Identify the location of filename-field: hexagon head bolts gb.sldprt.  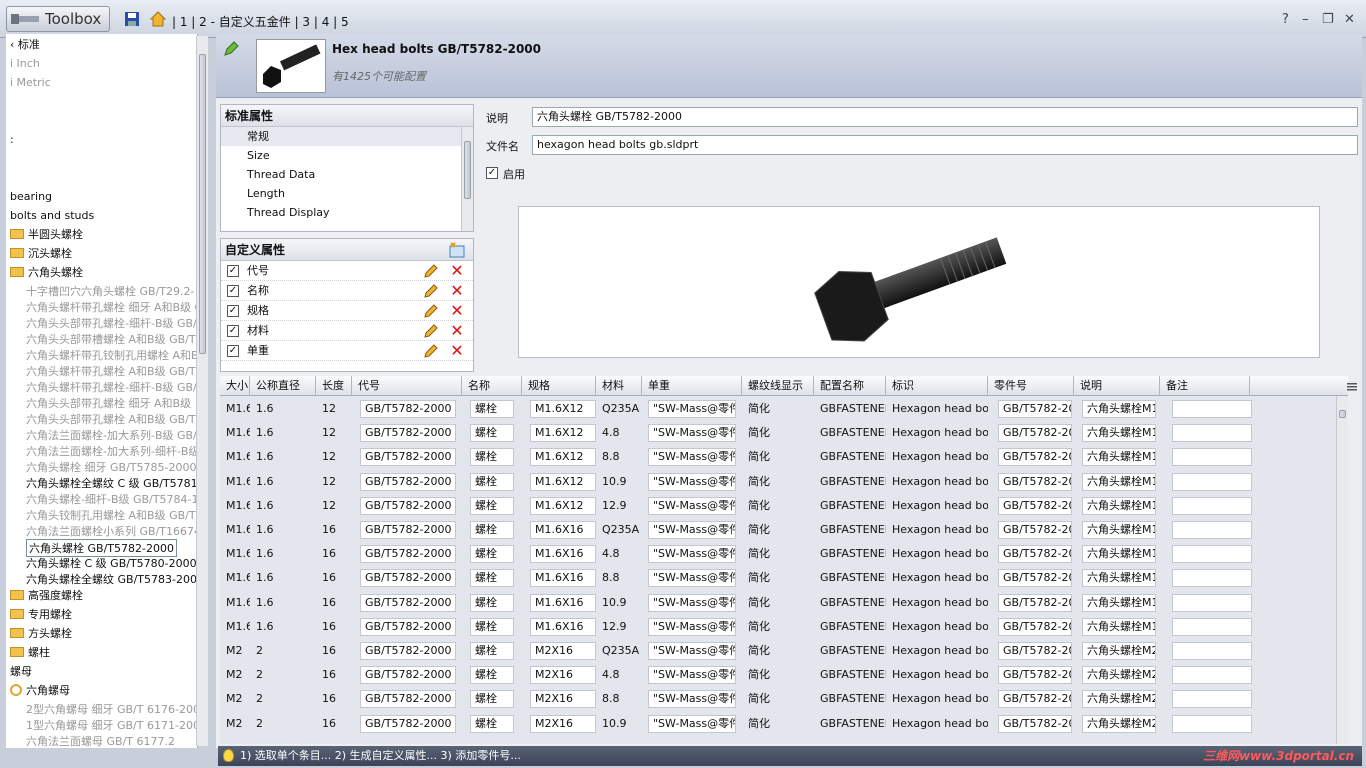
(945, 145).